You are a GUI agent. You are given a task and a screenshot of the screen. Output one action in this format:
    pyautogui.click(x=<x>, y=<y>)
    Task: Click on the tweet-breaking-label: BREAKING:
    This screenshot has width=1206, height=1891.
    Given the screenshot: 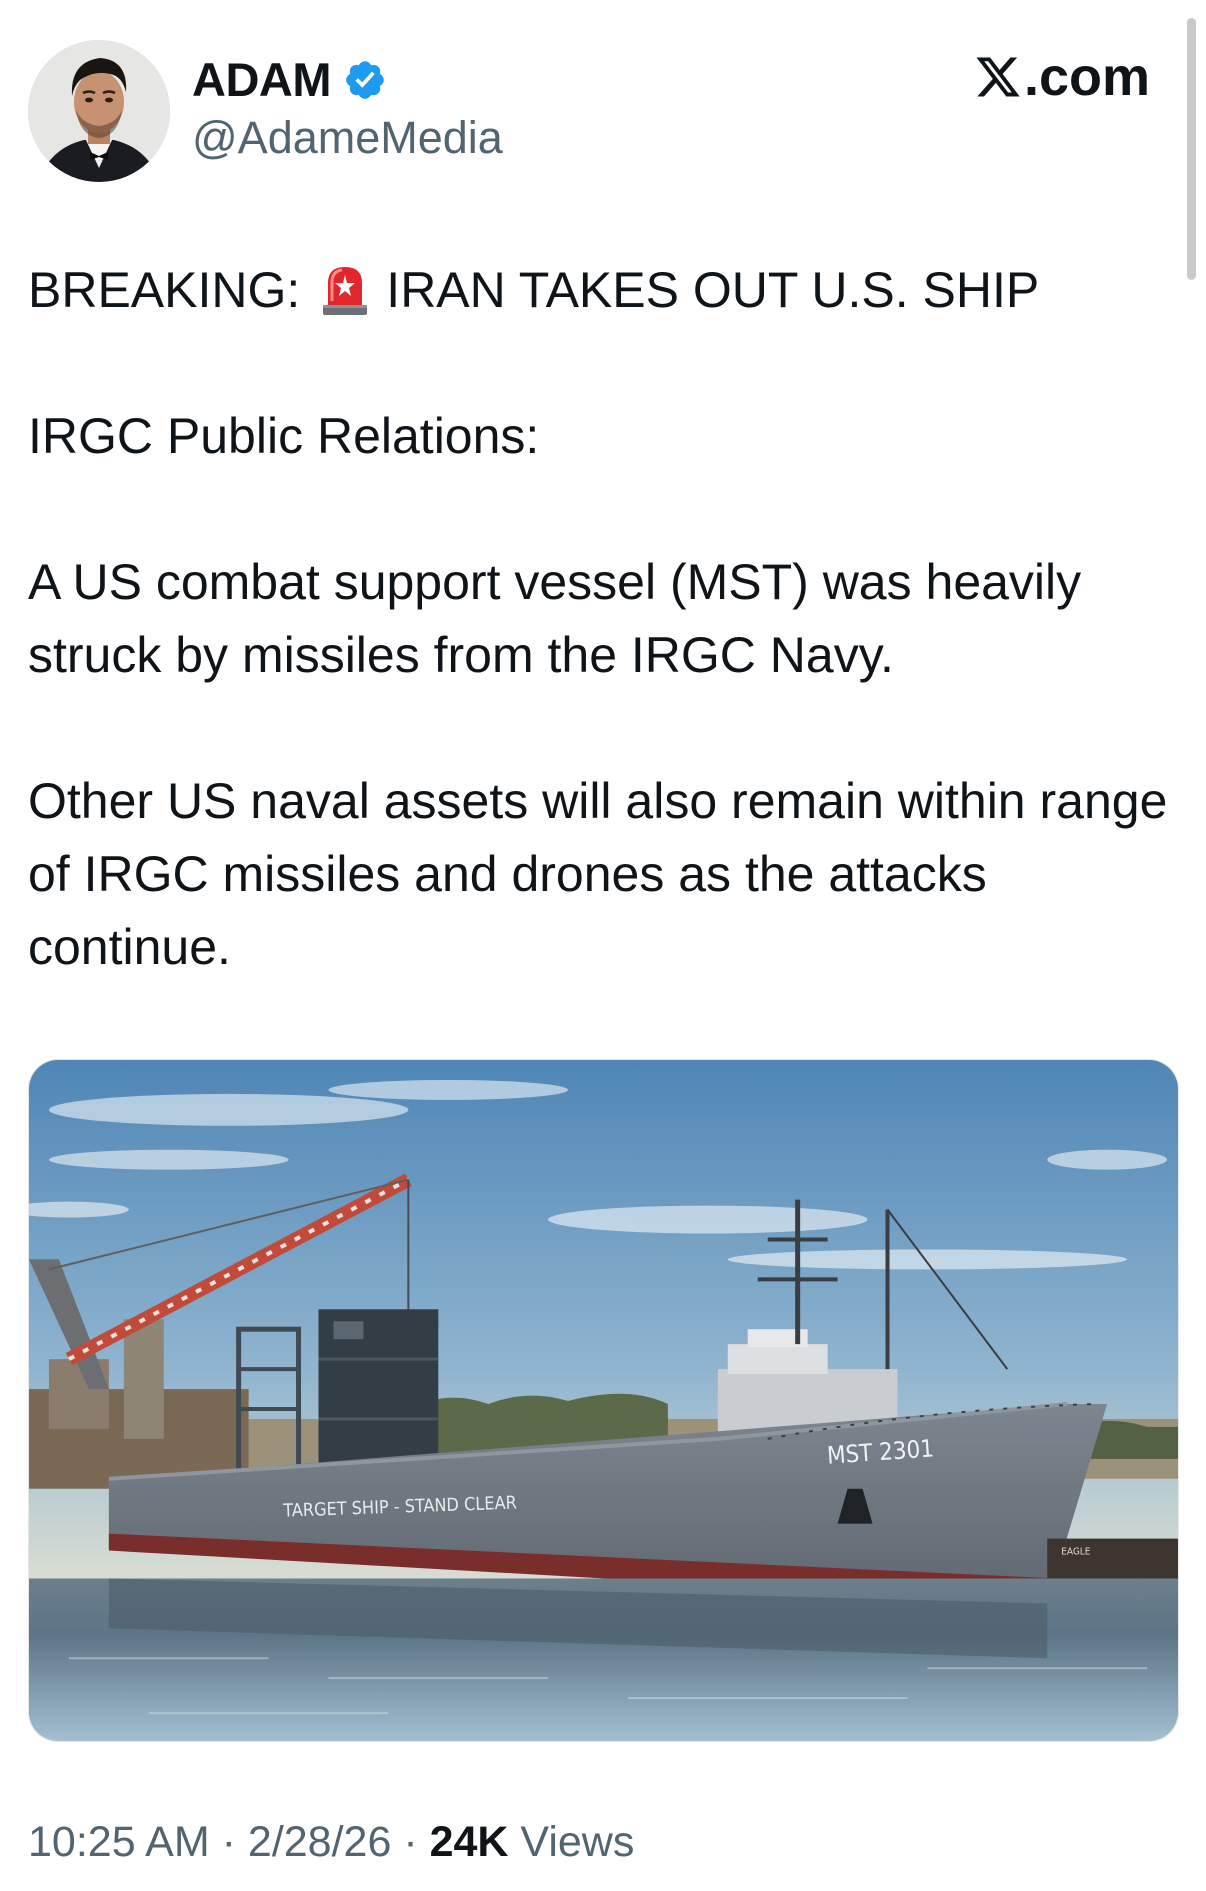 What is the action you would take?
    pyautogui.click(x=164, y=290)
    